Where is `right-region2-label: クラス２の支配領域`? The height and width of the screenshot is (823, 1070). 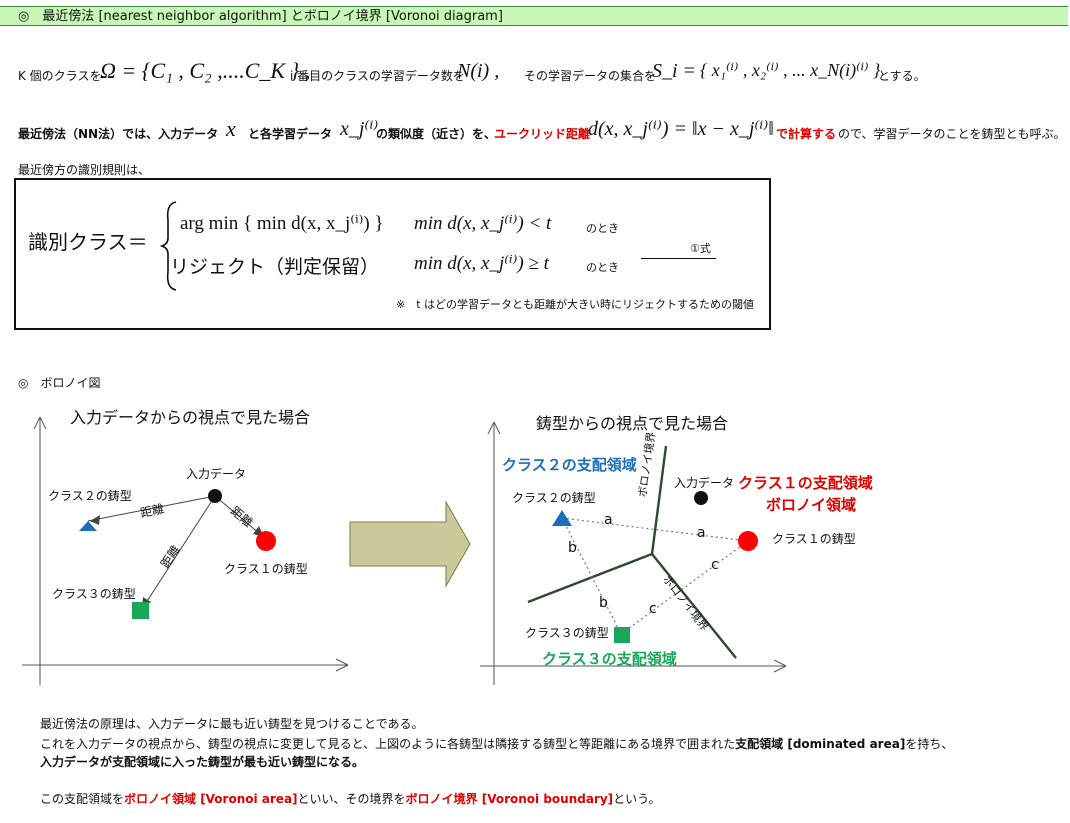
right-region2-label: クラス２の支配領域 is located at coordinates (569, 465).